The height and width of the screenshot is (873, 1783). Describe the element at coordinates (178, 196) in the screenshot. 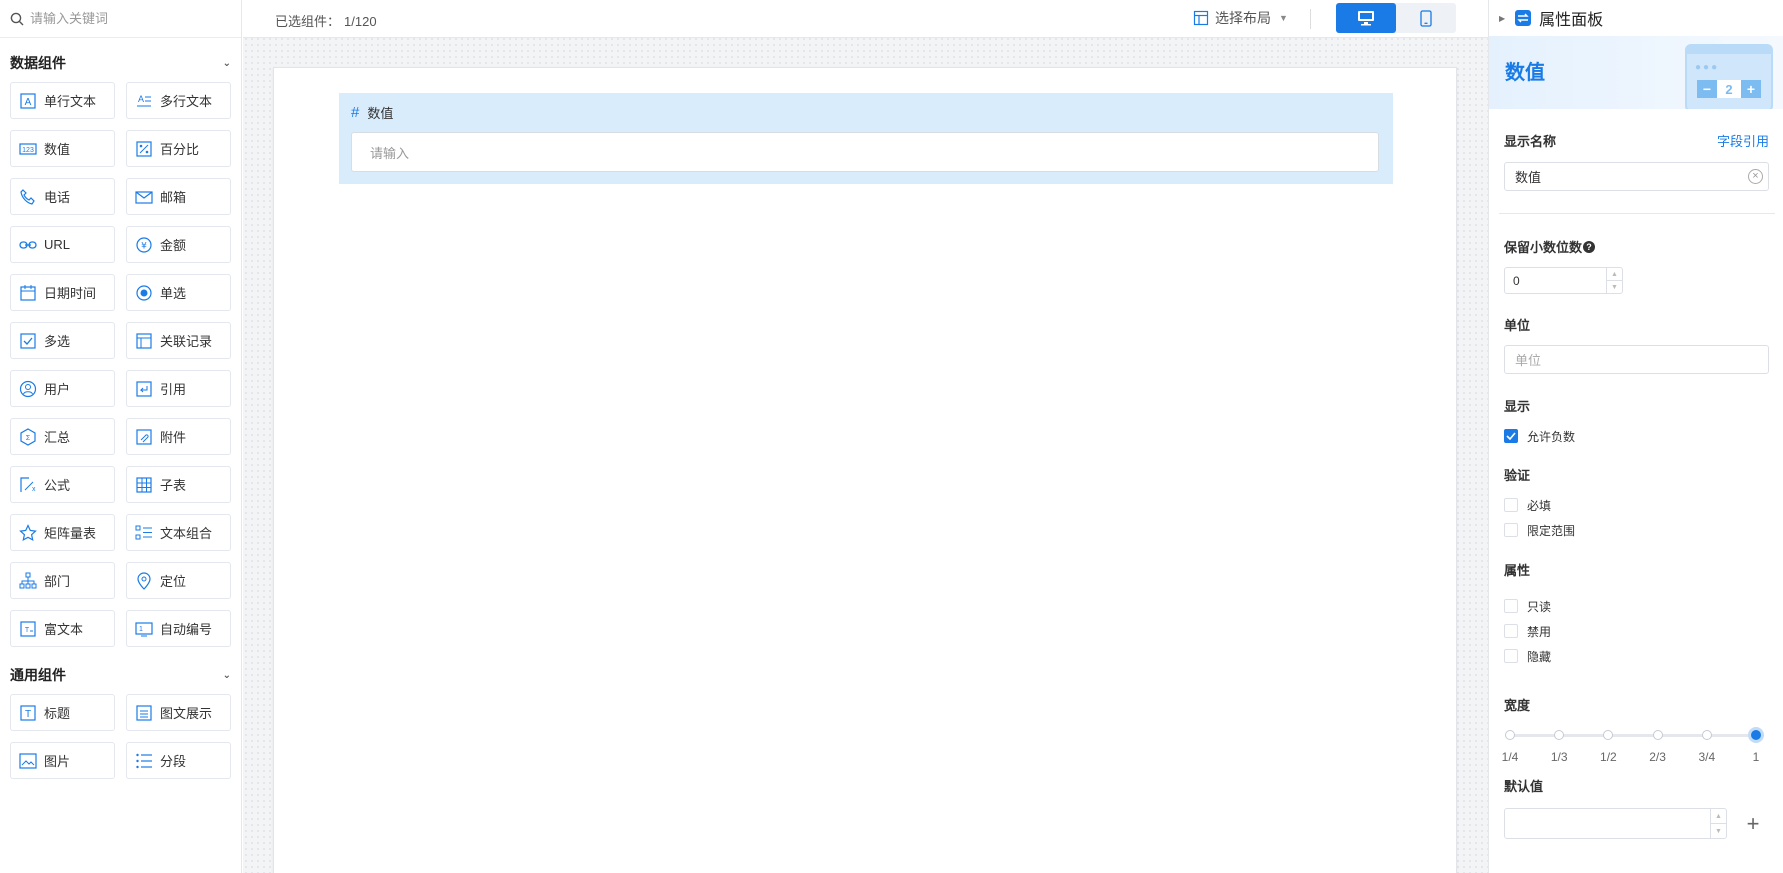

I see `component-email: 邮箱` at that location.